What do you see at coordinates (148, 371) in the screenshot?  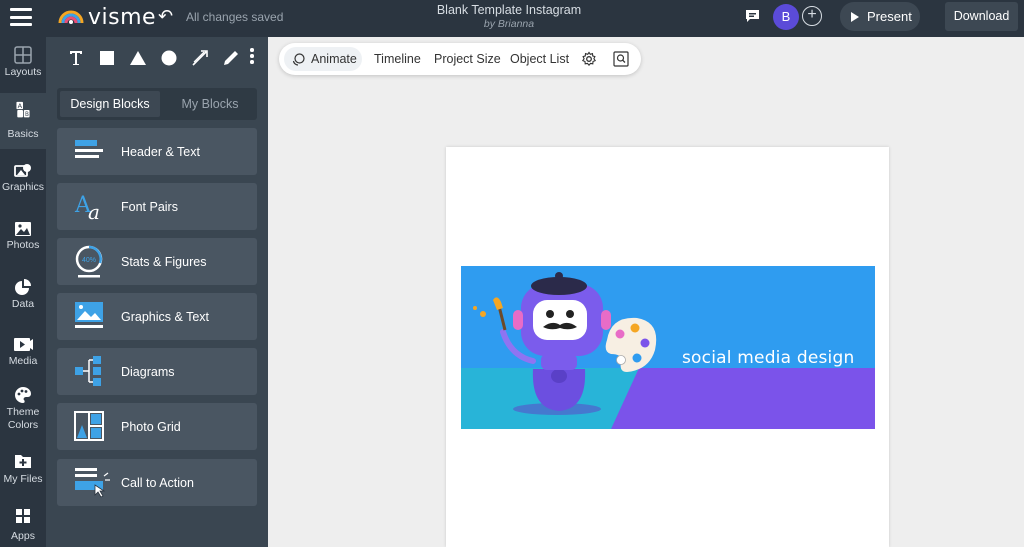 I see `block-label: Diagrams` at bounding box center [148, 371].